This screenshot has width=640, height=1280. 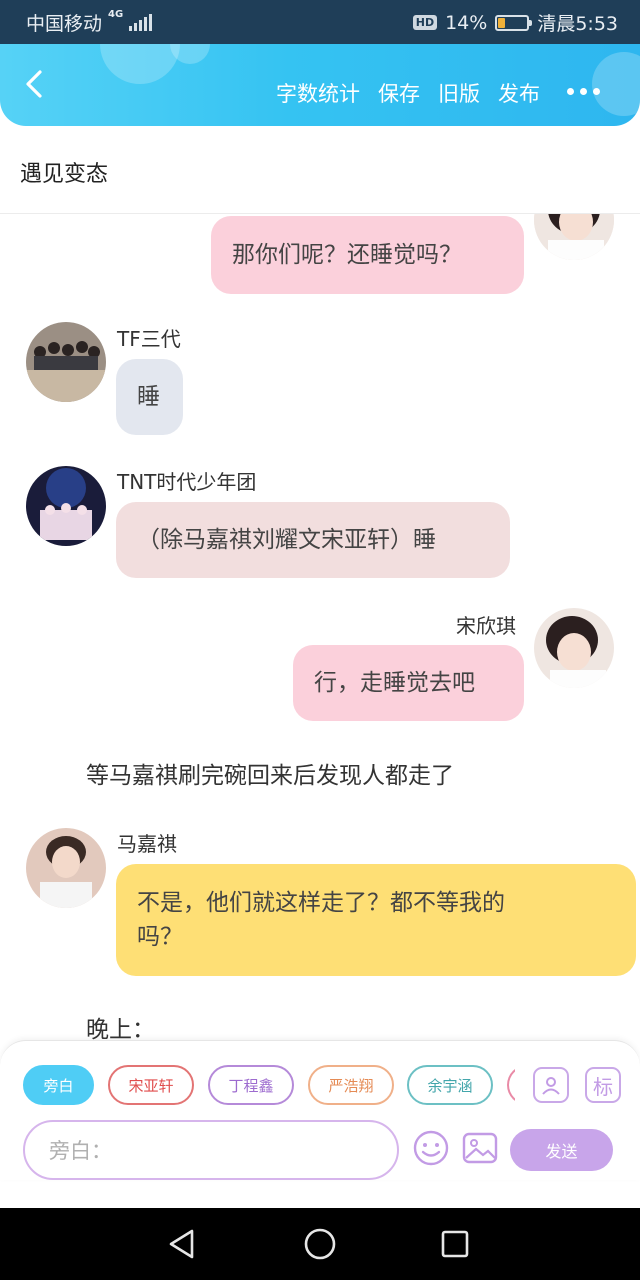 What do you see at coordinates (64, 174) in the screenshot?
I see `story-title: 遇见变态` at bounding box center [64, 174].